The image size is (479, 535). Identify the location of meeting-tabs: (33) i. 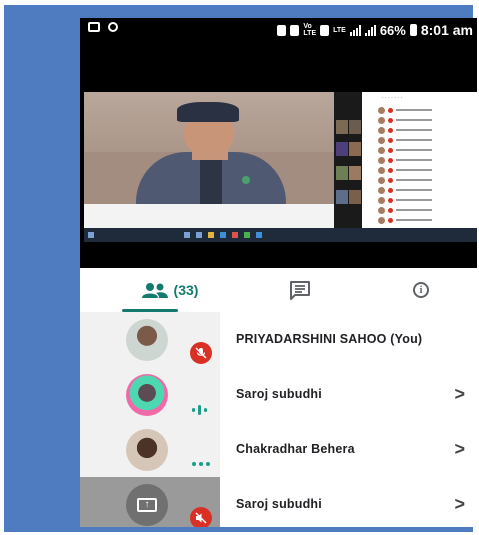
(278, 290).